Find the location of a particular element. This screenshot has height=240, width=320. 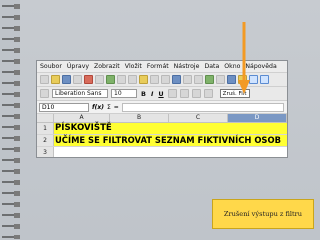

row-header: 1 is located at coordinates (45, 128).